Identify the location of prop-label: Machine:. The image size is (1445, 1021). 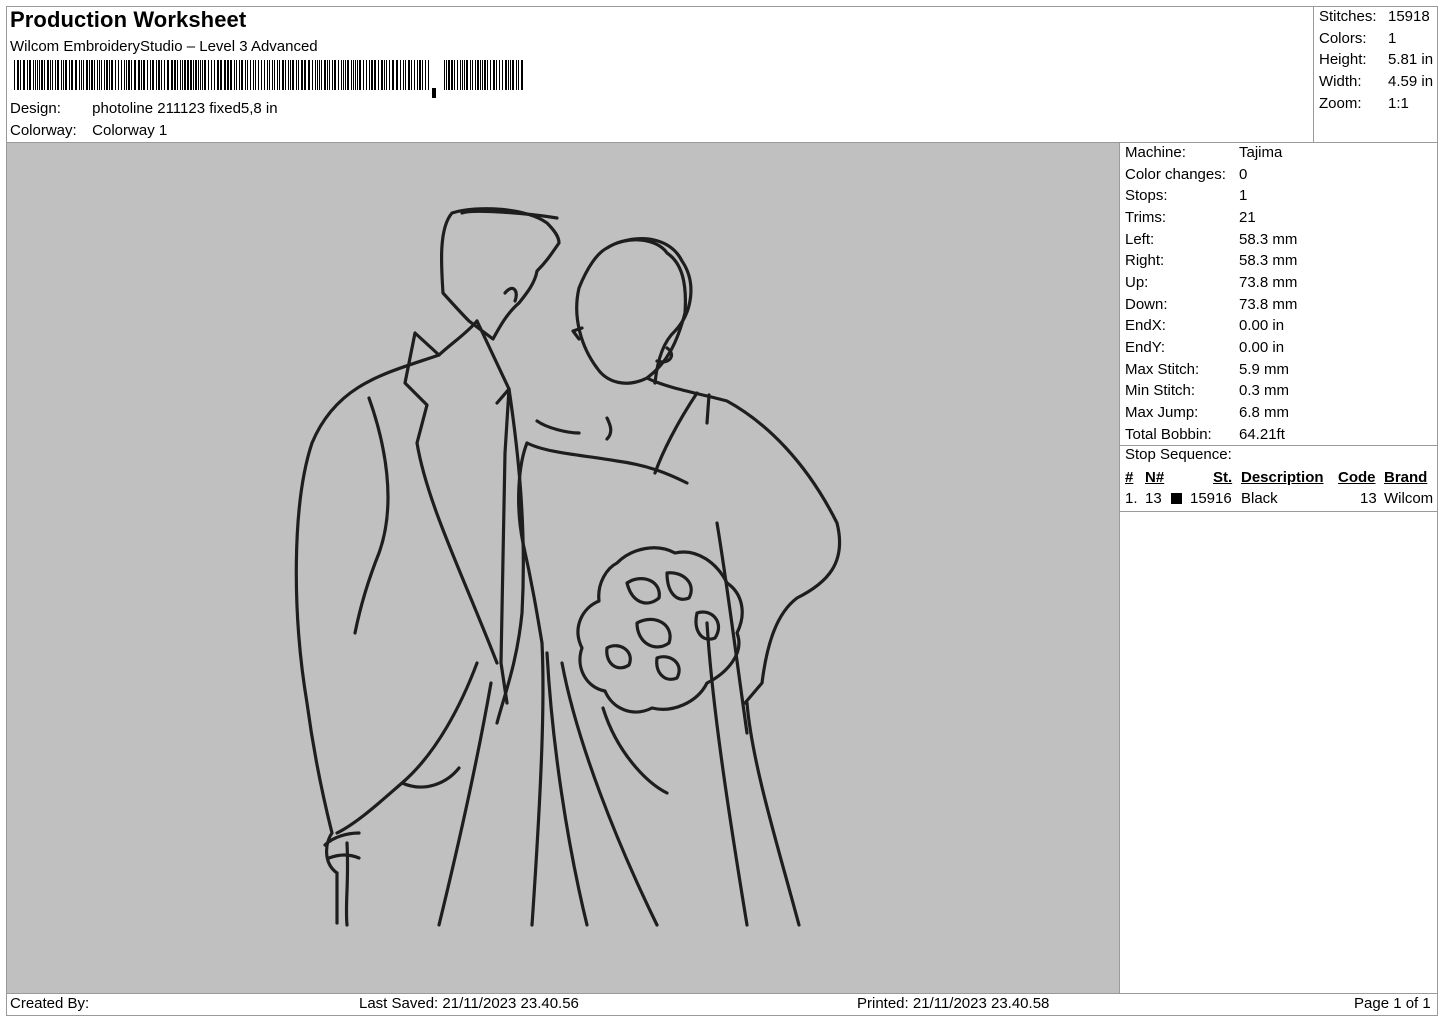
(1155, 152).